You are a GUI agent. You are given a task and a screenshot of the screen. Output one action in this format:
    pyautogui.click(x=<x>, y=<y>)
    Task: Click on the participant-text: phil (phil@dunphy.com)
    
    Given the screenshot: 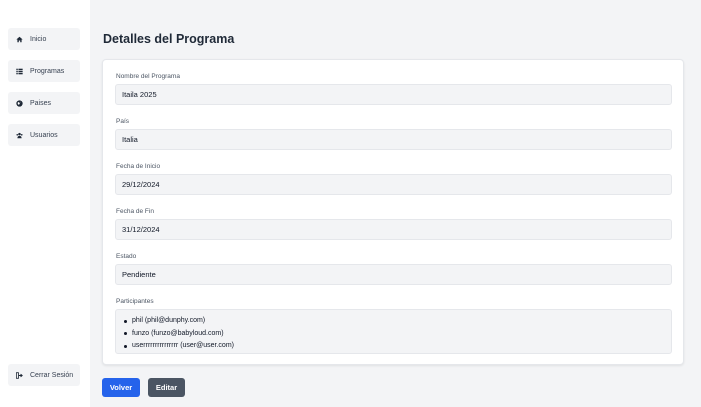 What is the action you would take?
    pyautogui.click(x=169, y=320)
    